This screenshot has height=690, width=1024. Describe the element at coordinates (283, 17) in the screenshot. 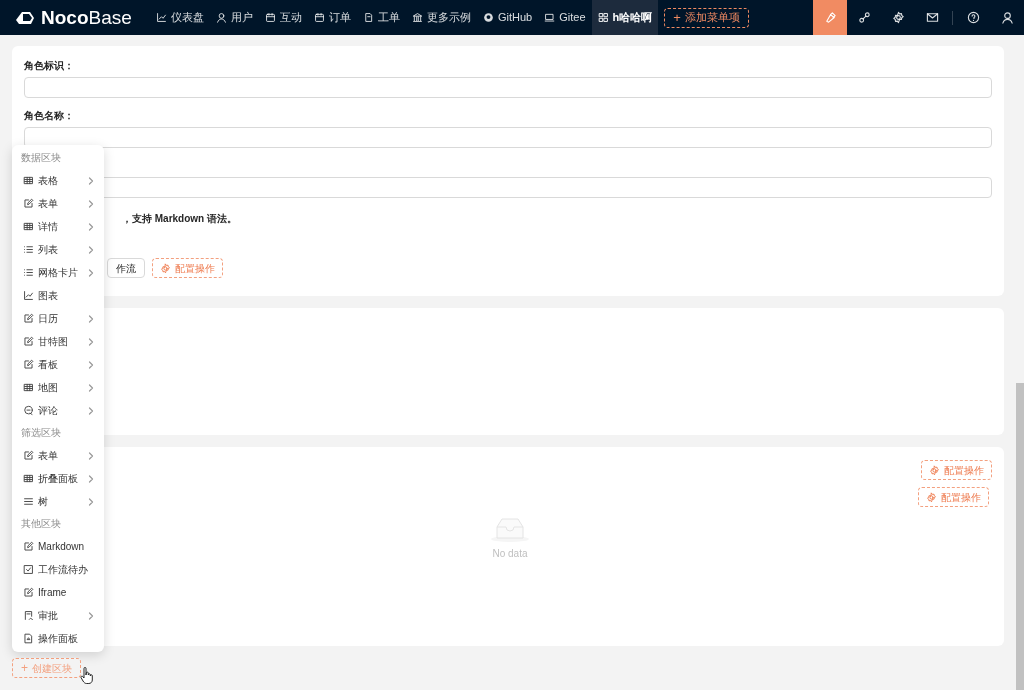

I see `nav-menu-item: 互动` at that location.